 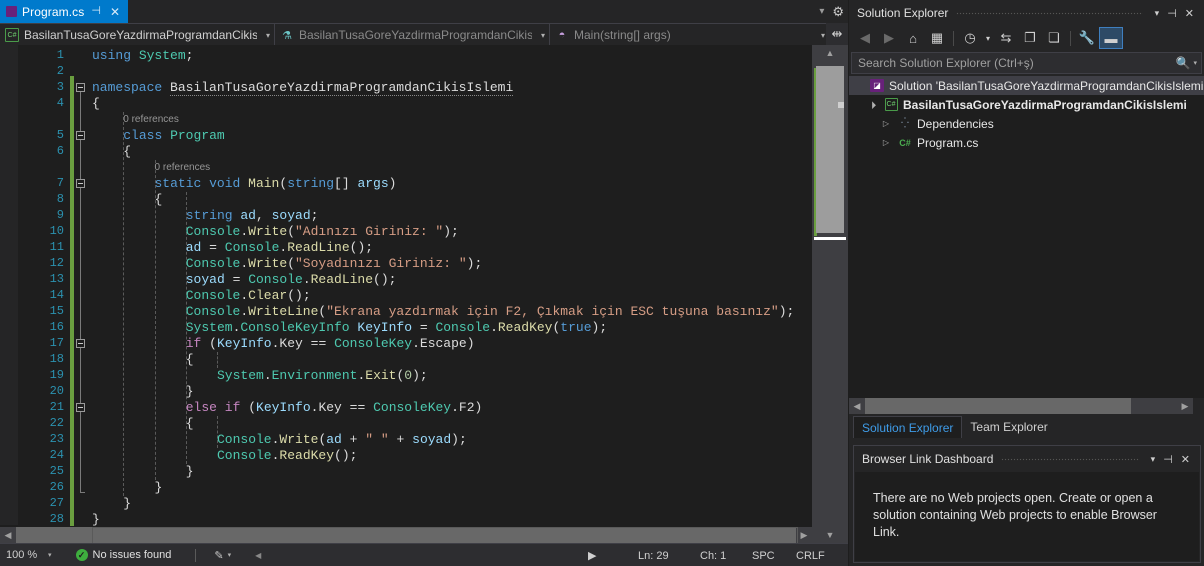 What do you see at coordinates (1006, 38) in the screenshot?
I see `sync-with-active-document-icon: ⇆` at bounding box center [1006, 38].